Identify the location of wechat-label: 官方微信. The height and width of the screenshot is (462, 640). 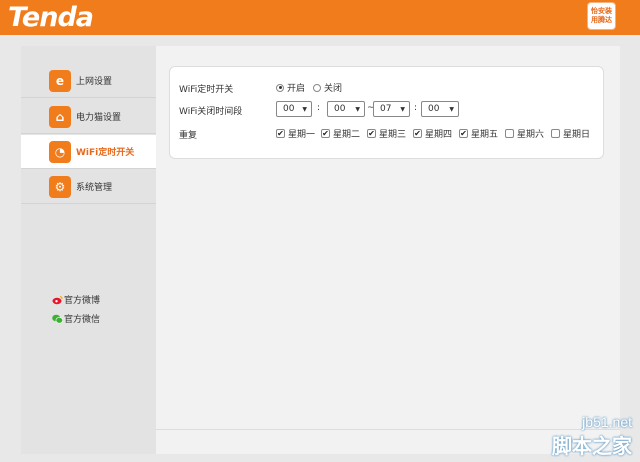
(82, 320).